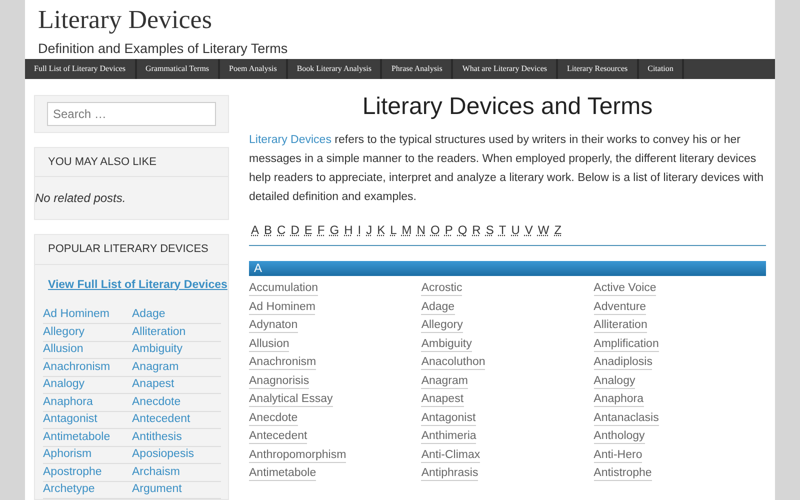 The height and width of the screenshot is (500, 800). Describe the element at coordinates (153, 385) in the screenshot. I see `device-link: Anapest` at that location.